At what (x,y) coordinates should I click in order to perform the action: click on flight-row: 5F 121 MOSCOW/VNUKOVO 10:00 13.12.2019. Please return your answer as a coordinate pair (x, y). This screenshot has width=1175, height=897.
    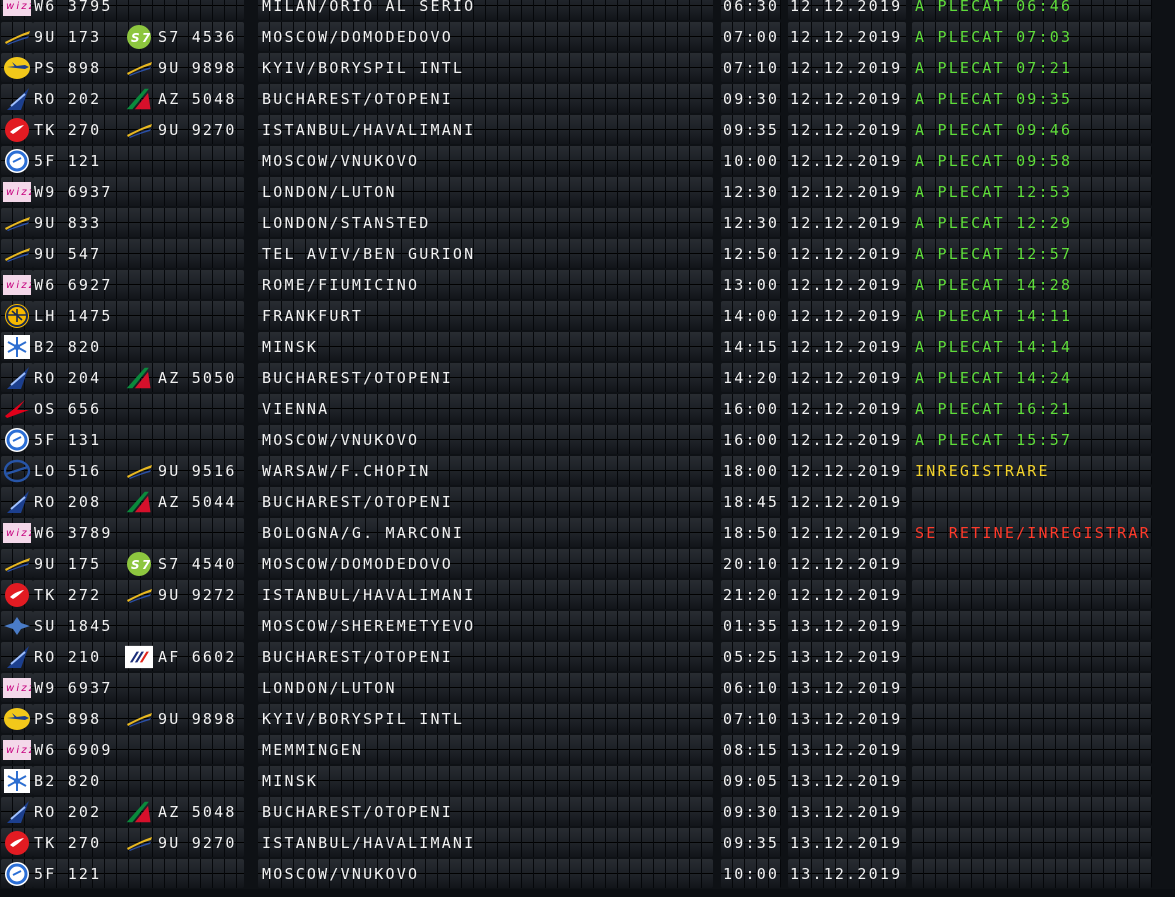
    Looking at the image, I should click on (587, 873).